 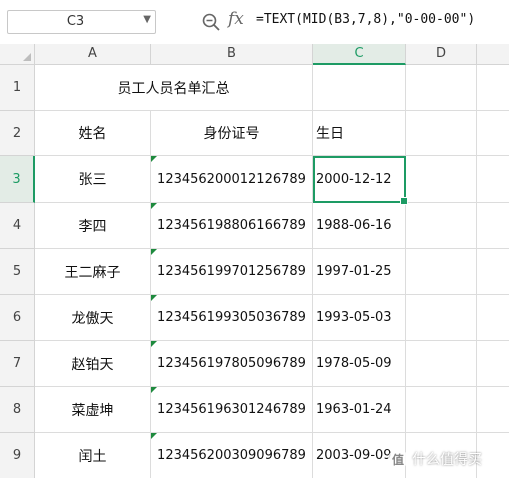 What do you see at coordinates (17, 410) in the screenshot?
I see `row-header-8: 8` at bounding box center [17, 410].